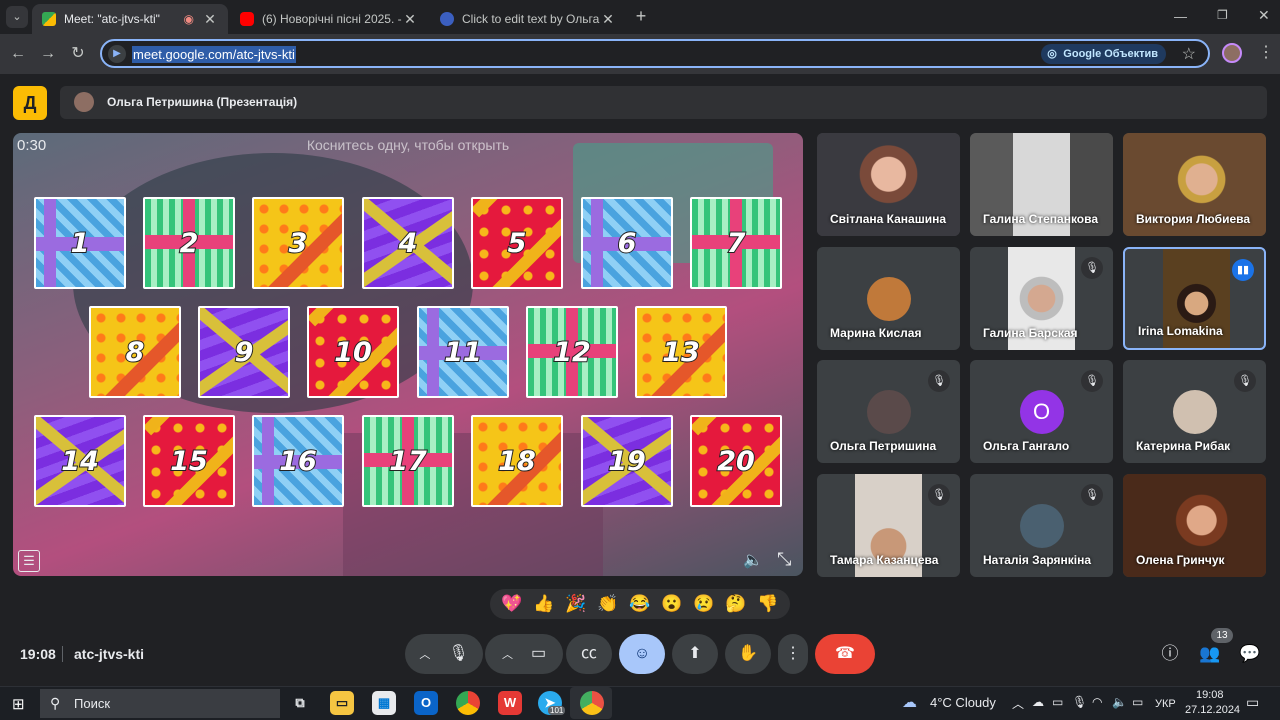  I want to click on new-tab-button: +, so click(641, 16).